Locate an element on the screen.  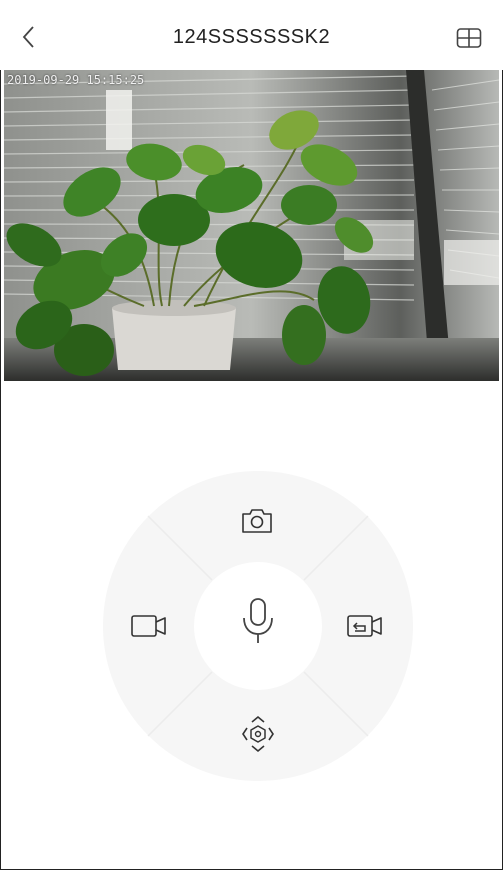
microphone-icon is located at coordinates (258, 620).